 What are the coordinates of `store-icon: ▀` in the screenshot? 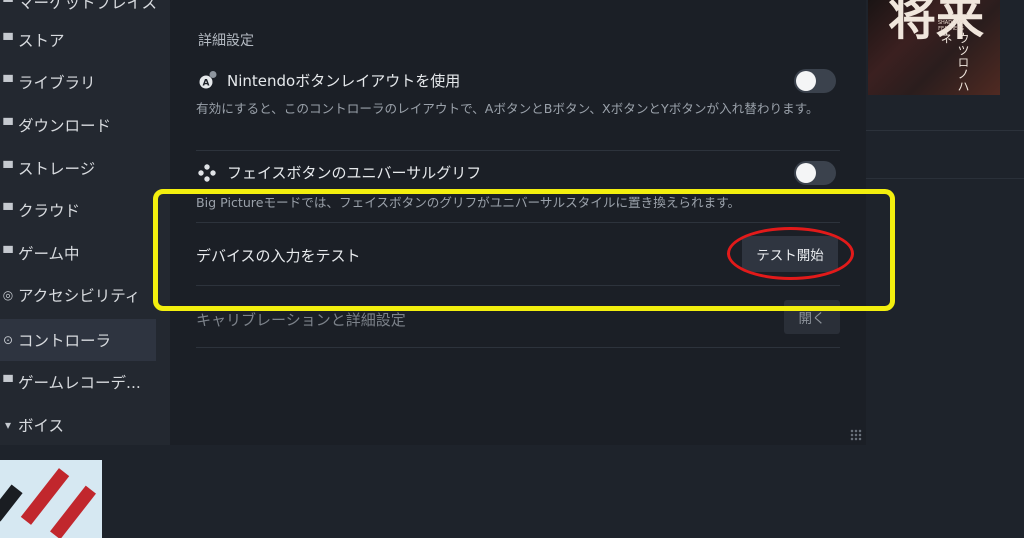 It's located at (8, 40).